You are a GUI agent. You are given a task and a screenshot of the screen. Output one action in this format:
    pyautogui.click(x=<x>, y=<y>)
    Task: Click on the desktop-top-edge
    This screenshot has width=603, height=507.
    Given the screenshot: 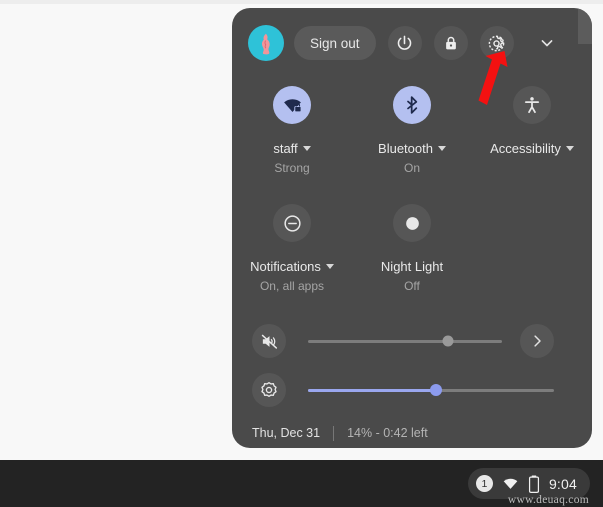 What is the action you would take?
    pyautogui.click(x=301, y=2)
    